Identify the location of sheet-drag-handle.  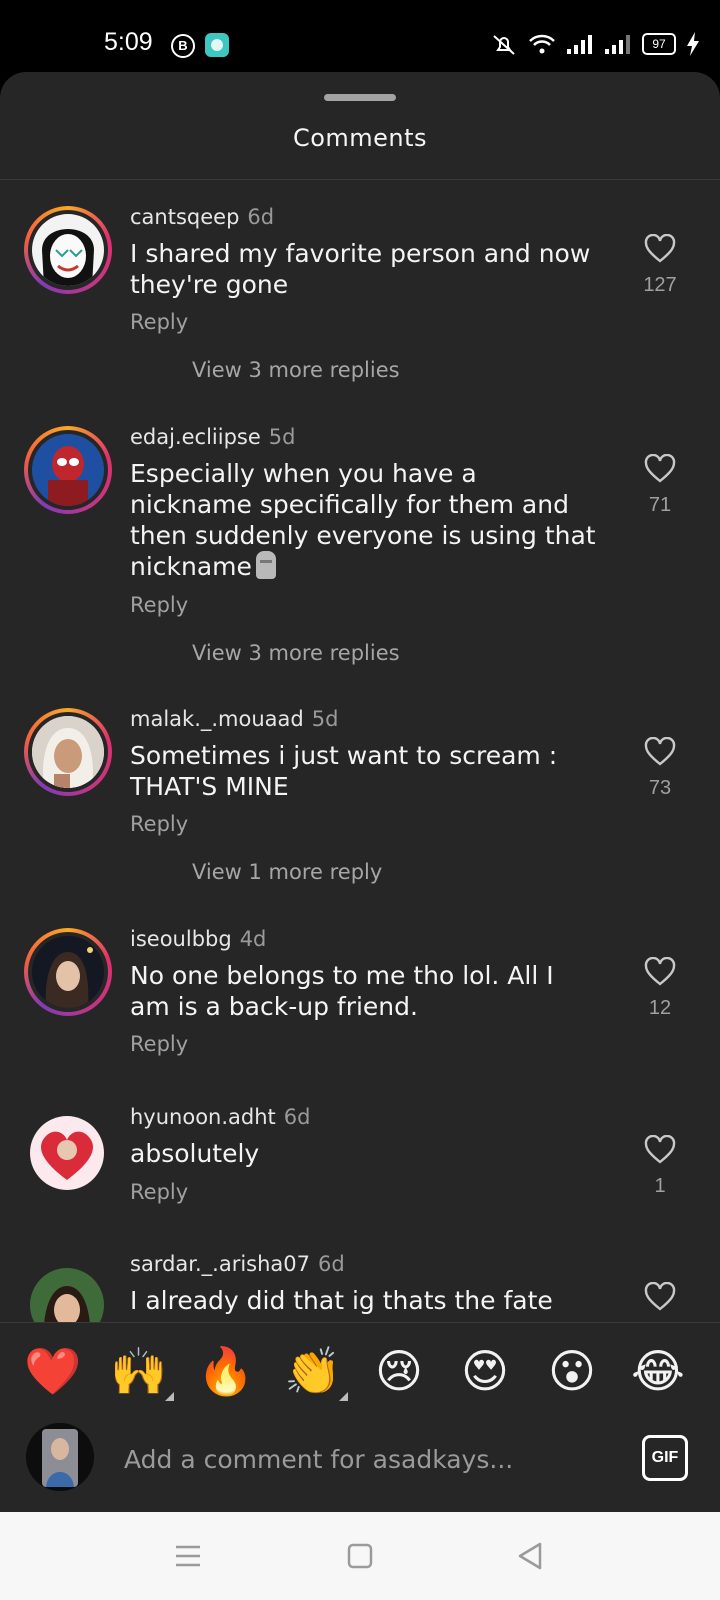
(360, 97).